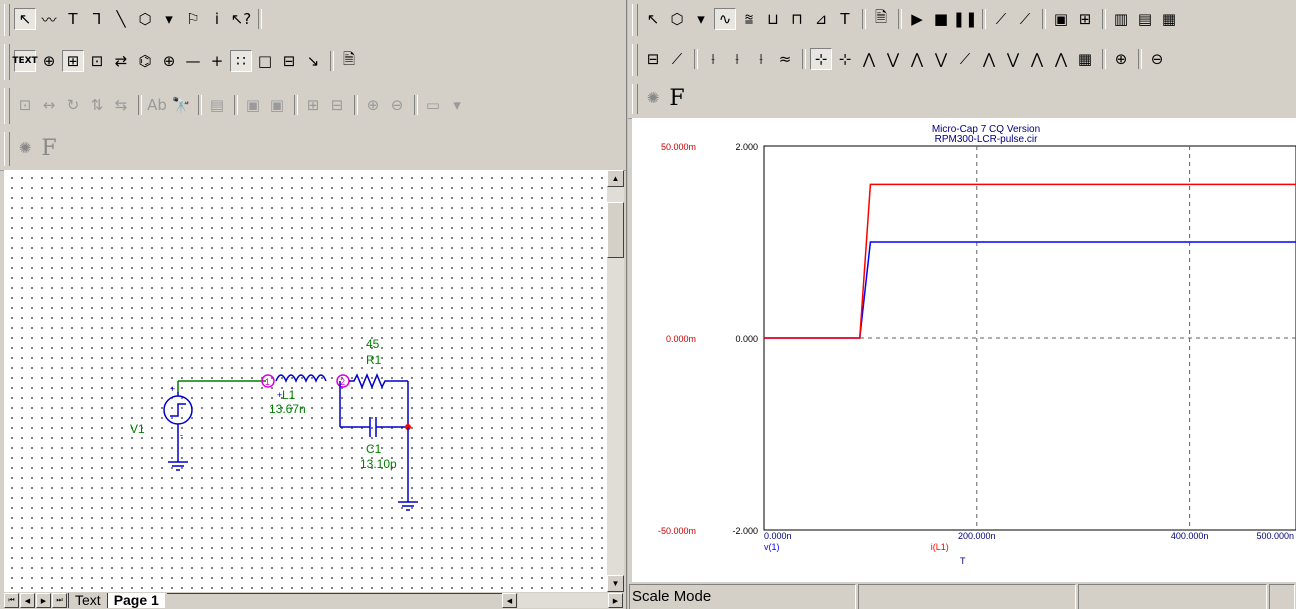 The width and height of the screenshot is (1296, 609). I want to click on ana-tb2-button-19: ⊖, so click(1157, 59).